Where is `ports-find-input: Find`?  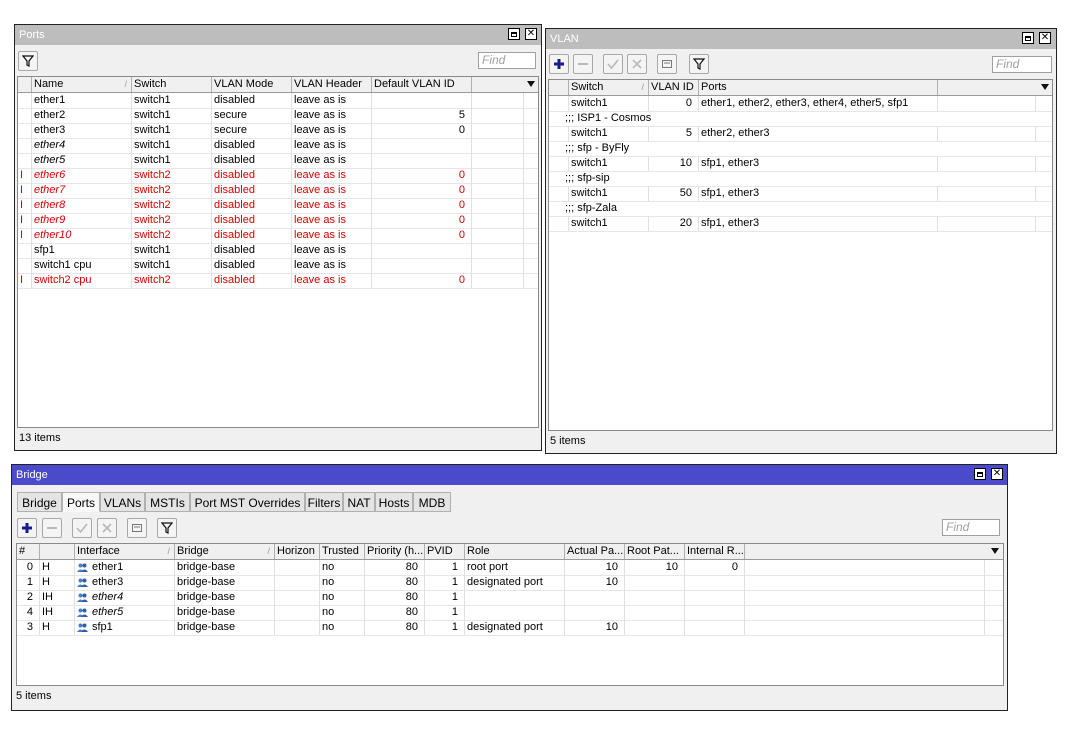
ports-find-input: Find is located at coordinates (507, 60).